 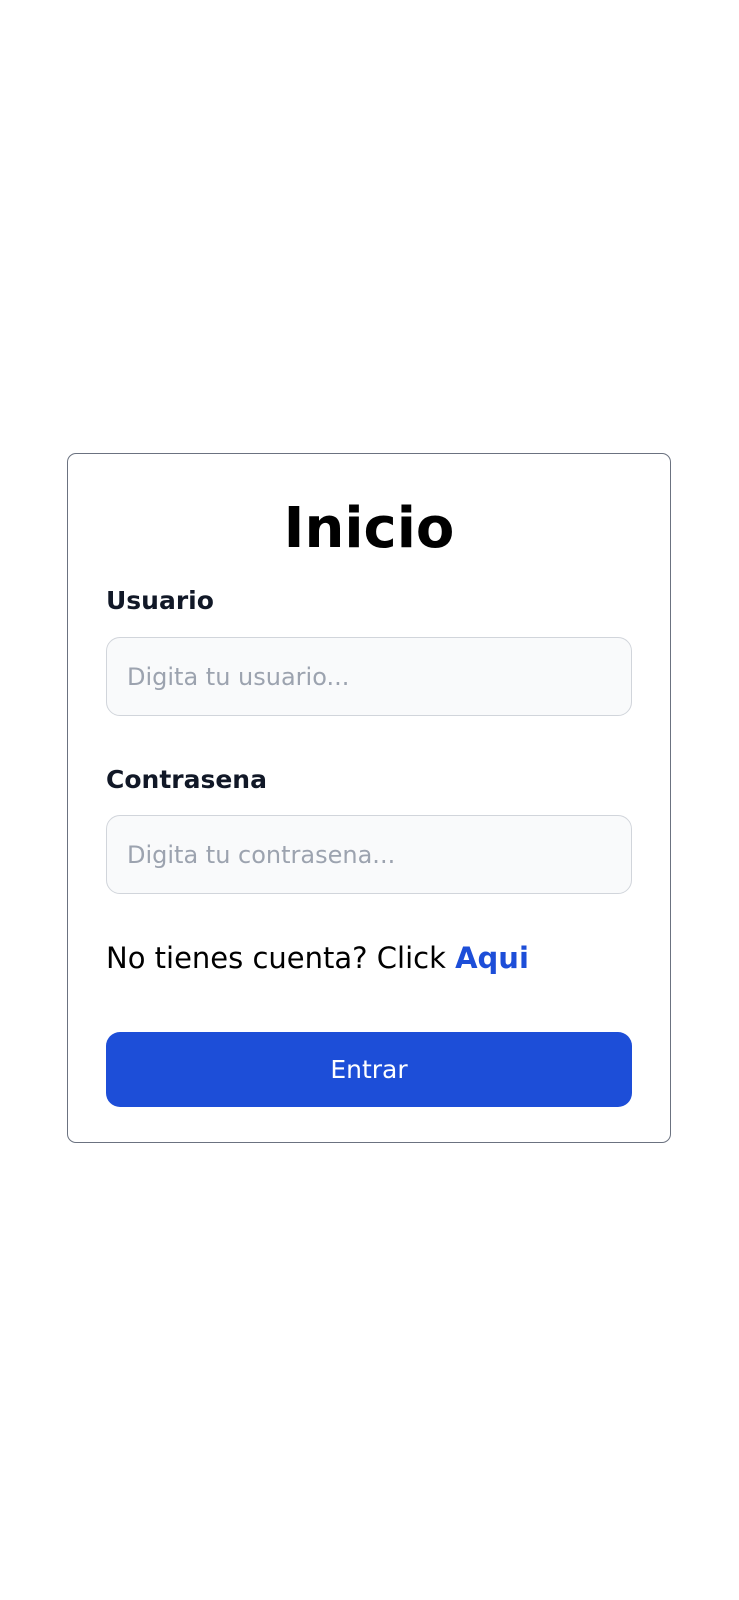 What do you see at coordinates (492, 958) in the screenshot?
I see `signup-link: Aqui` at bounding box center [492, 958].